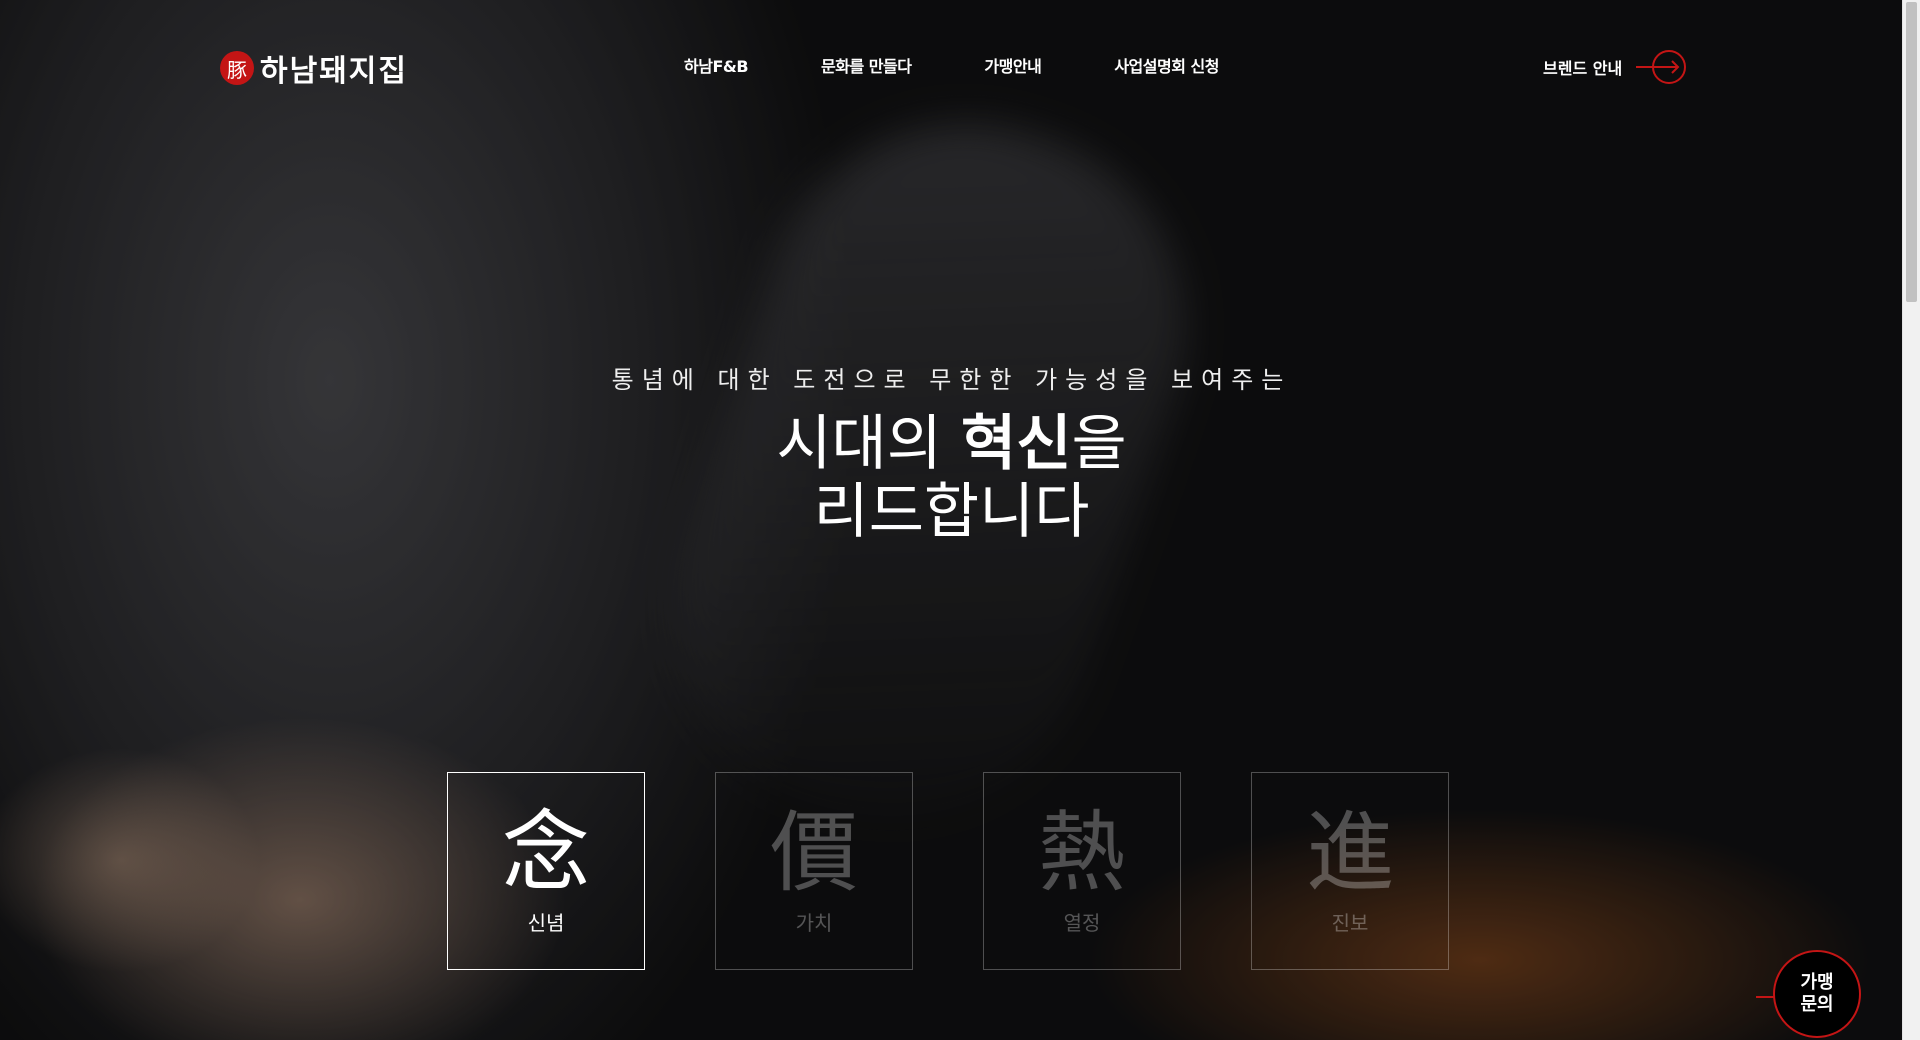  Describe the element at coordinates (1016, 444) in the screenshot. I see `headline-bold: 혁신` at that location.